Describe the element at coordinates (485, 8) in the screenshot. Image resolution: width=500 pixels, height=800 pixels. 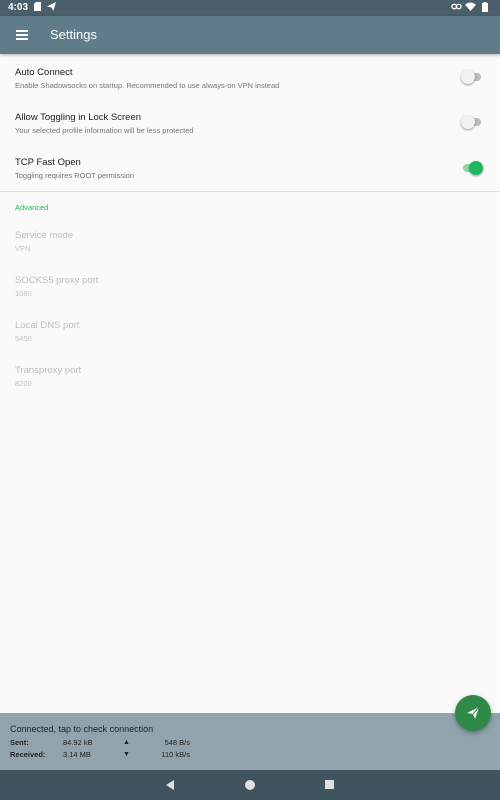
I see `battery-icon` at that location.